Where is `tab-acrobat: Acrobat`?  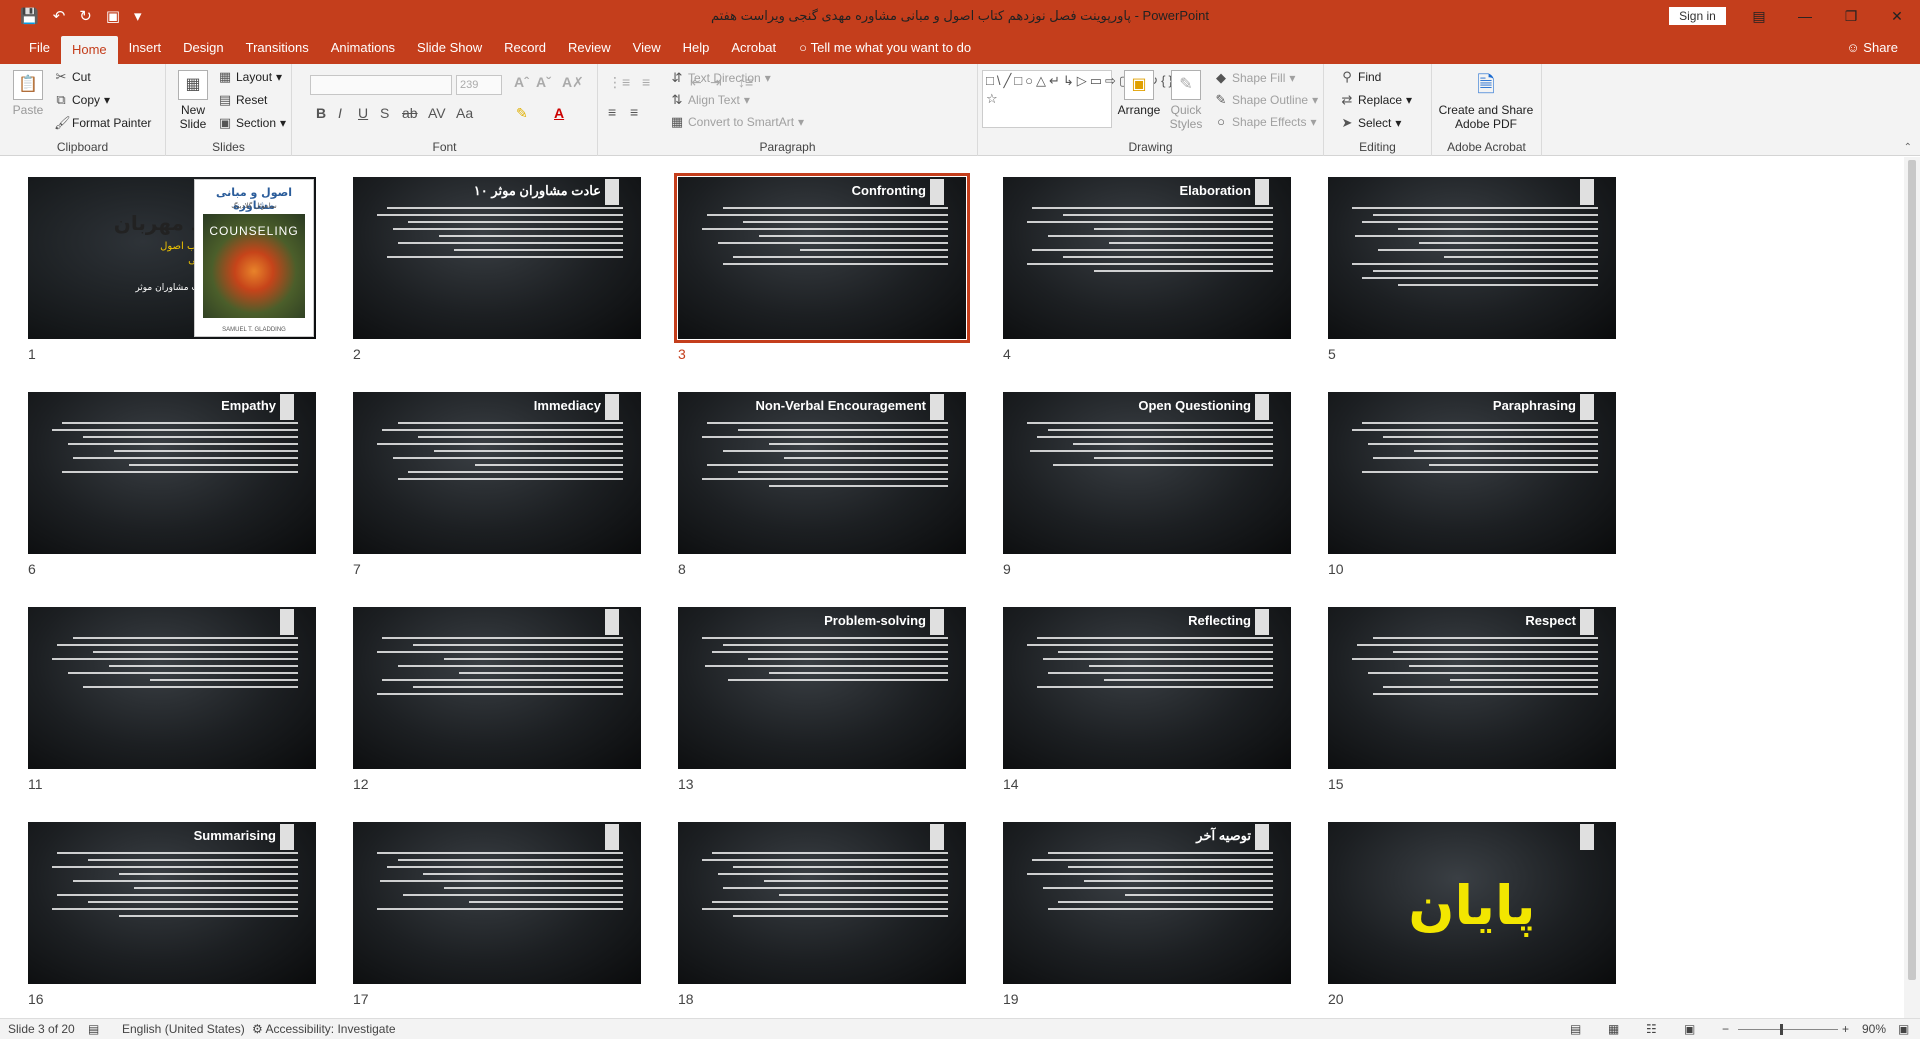 tab-acrobat: Acrobat is located at coordinates (753, 48).